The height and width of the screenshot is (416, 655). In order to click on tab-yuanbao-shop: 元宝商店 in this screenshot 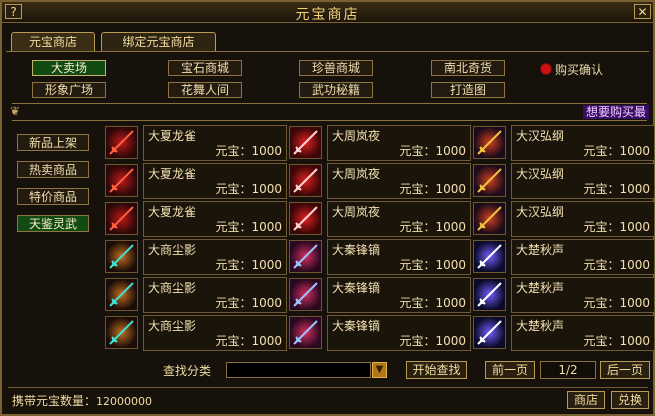, I will do `click(53, 41)`.